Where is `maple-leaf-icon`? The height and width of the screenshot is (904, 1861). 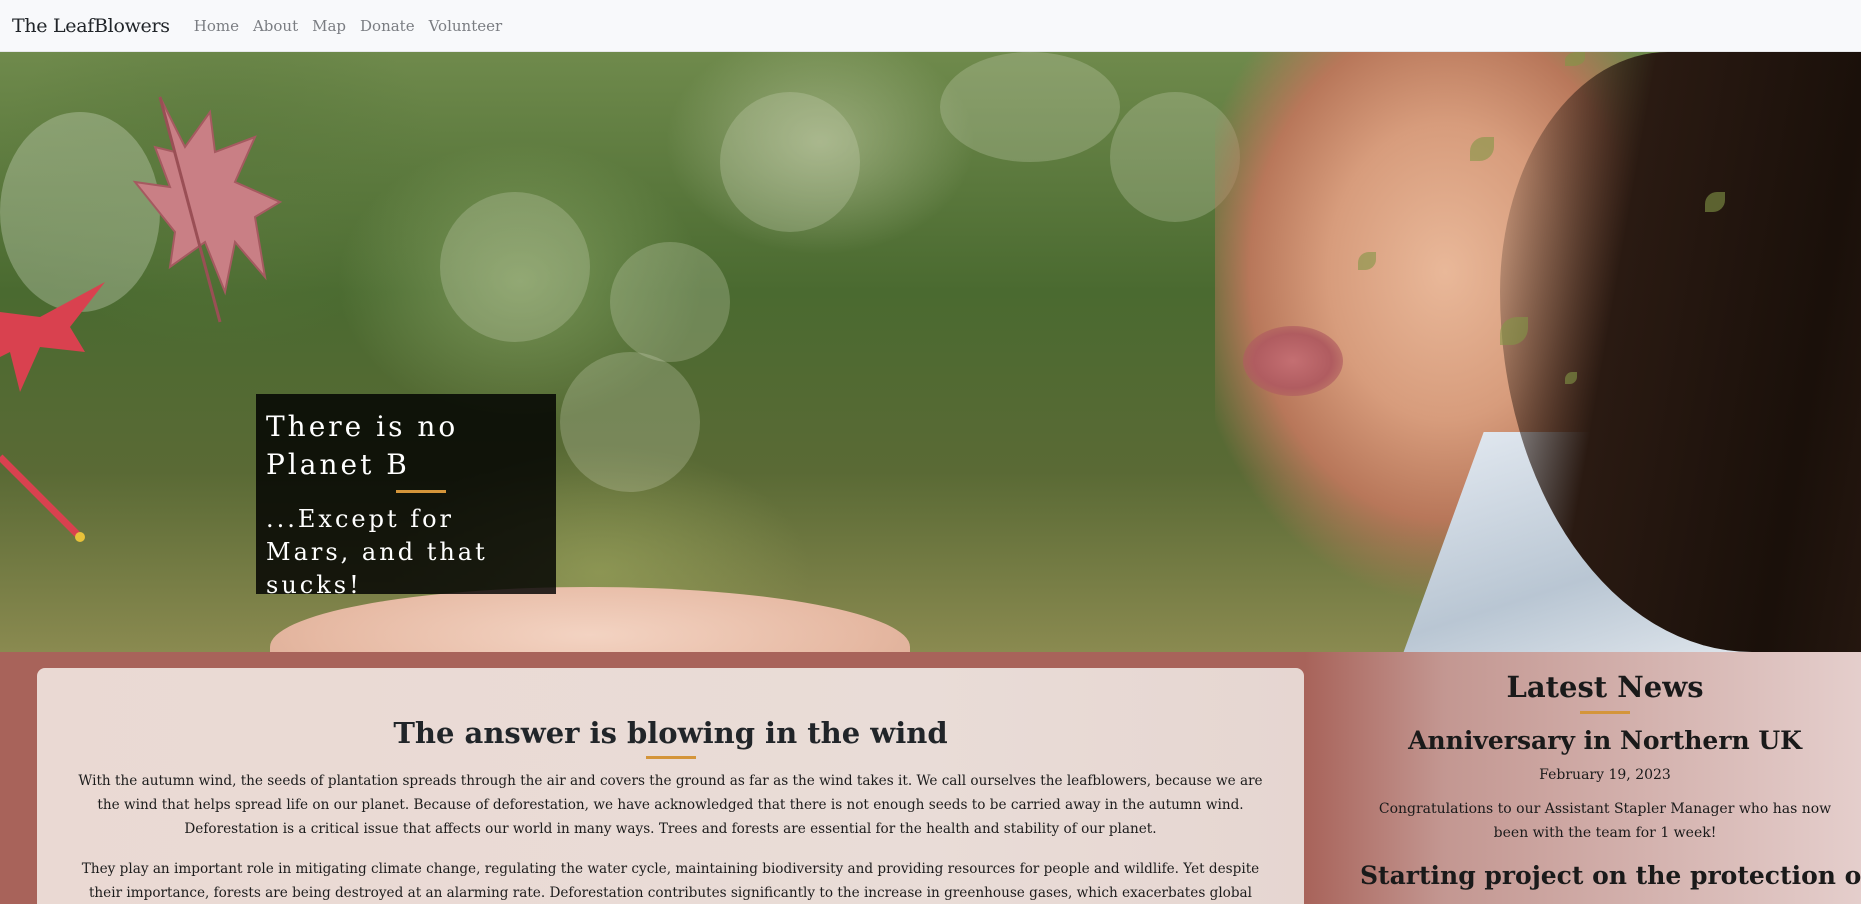
maple-leaf-icon is located at coordinates (207, 209).